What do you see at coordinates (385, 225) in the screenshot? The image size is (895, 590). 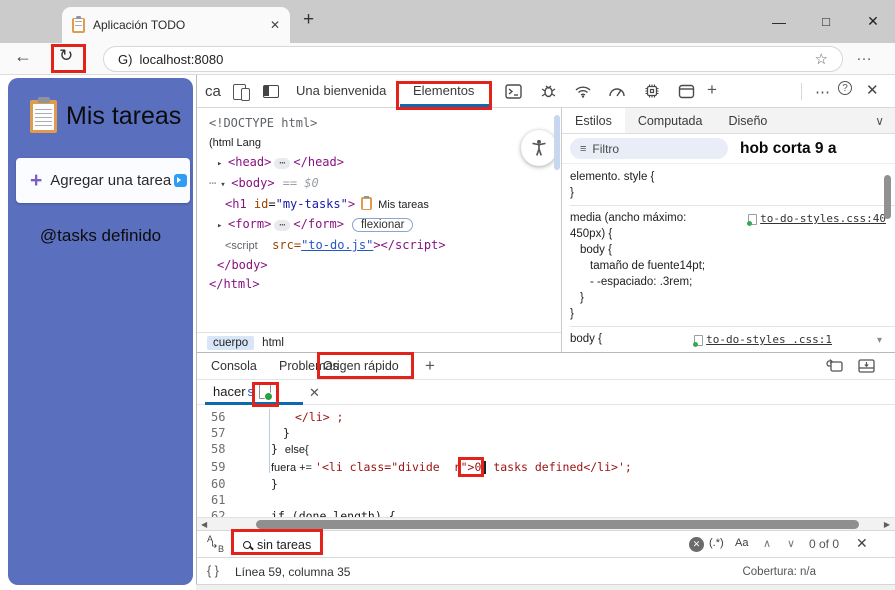 I see `line: ▸ <form> ⋯ </form> flexionar` at bounding box center [385, 225].